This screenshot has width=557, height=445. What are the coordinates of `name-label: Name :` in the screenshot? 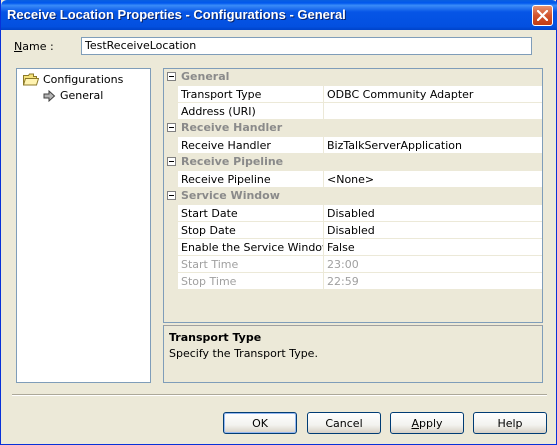 It's located at (34, 46).